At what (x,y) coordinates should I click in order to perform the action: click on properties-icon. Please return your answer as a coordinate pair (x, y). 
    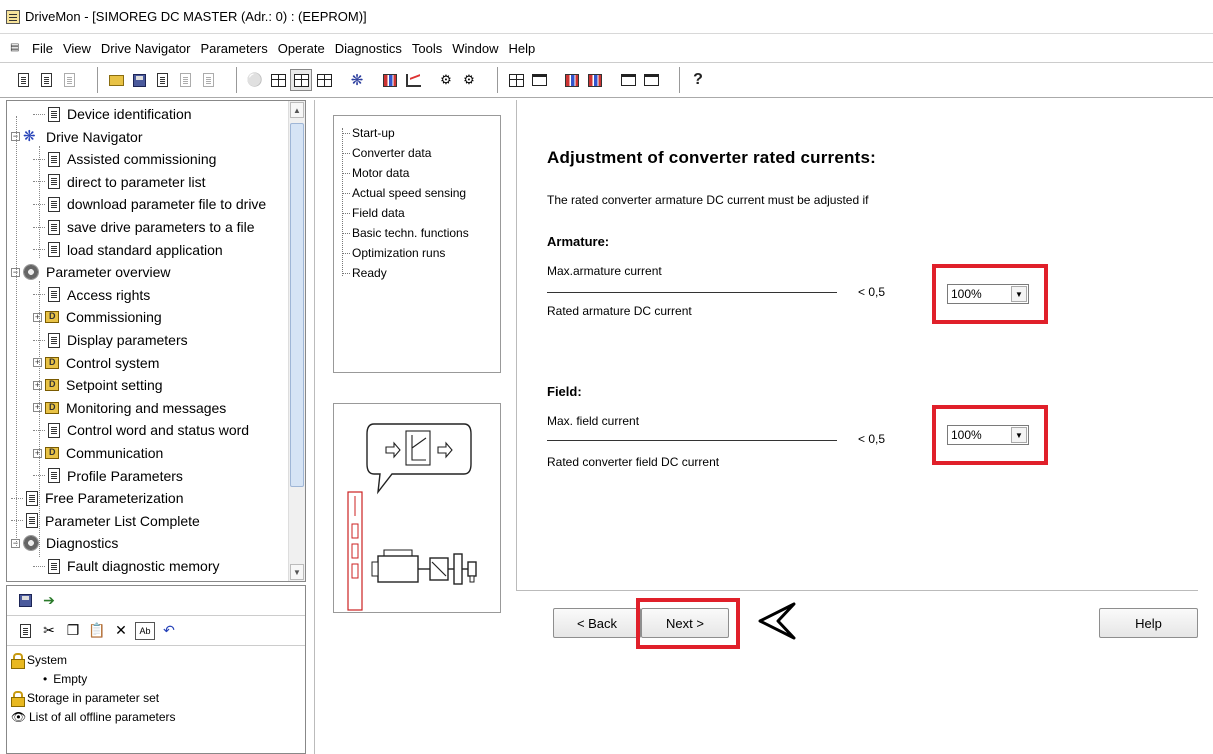
    Looking at the image, I should click on (162, 80).